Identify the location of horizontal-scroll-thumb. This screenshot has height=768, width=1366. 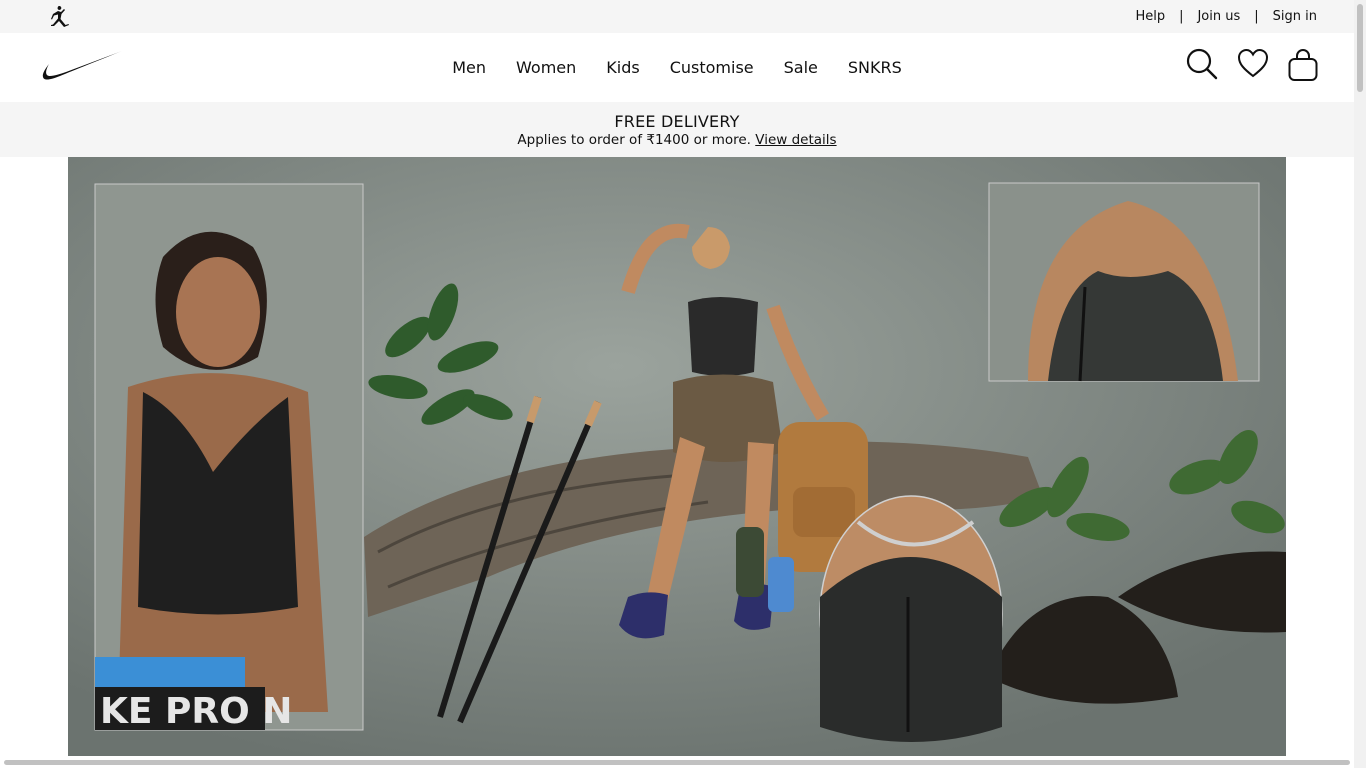
(677, 762).